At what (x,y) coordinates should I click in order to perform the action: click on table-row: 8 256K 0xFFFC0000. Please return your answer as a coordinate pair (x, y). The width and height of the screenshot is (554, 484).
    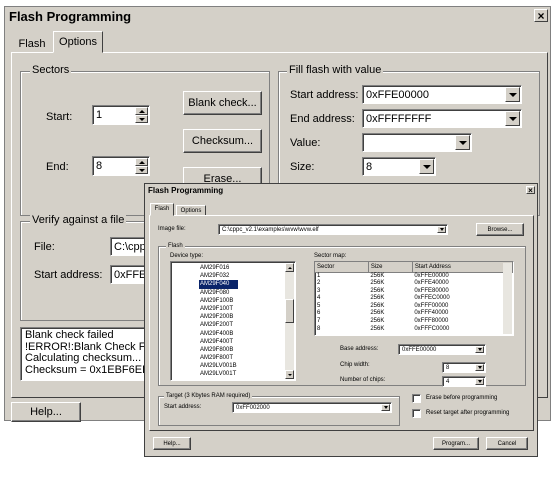
    Looking at the image, I should click on (414, 330).